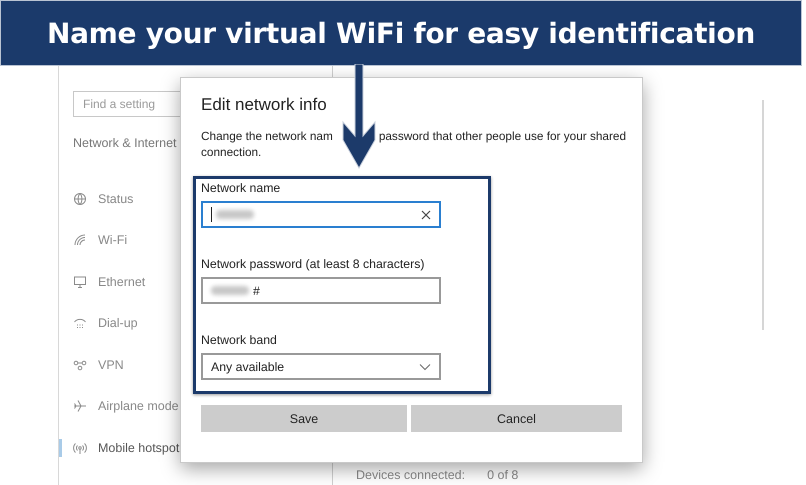 The height and width of the screenshot is (485, 806). I want to click on banner-title: Name your virtual WiFi for easy identification, so click(401, 33).